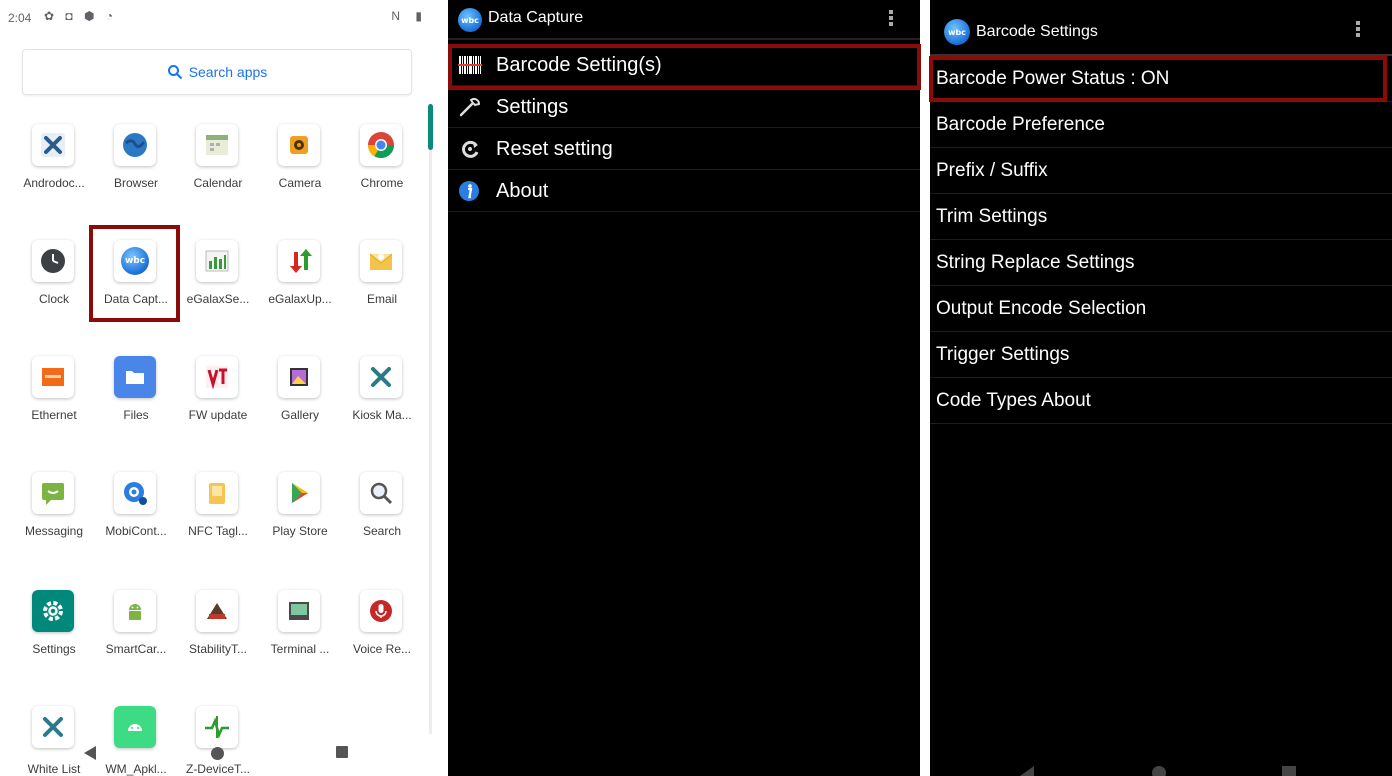 The image size is (1392, 776). Describe the element at coordinates (134, 273) in the screenshot. I see `highlight-box-data-capture` at that location.